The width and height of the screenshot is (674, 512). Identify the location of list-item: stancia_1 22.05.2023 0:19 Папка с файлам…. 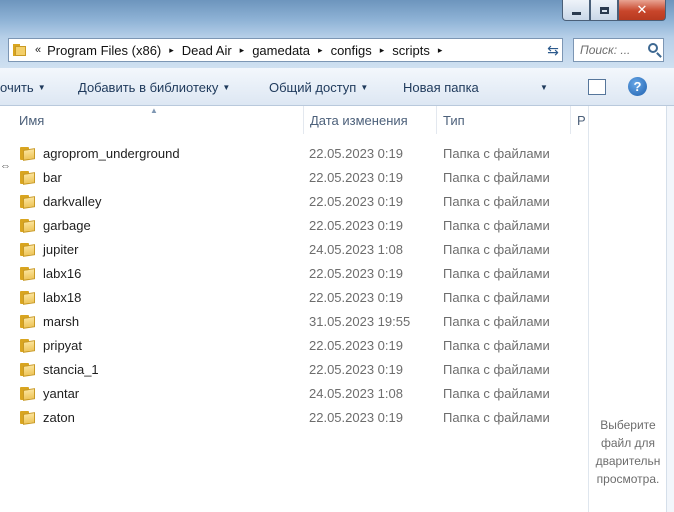
(294, 370).